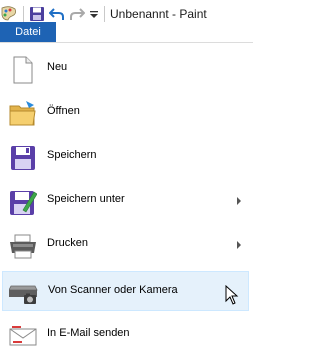  I want to click on menu-item-save-as: Speichern unter, so click(125, 201).